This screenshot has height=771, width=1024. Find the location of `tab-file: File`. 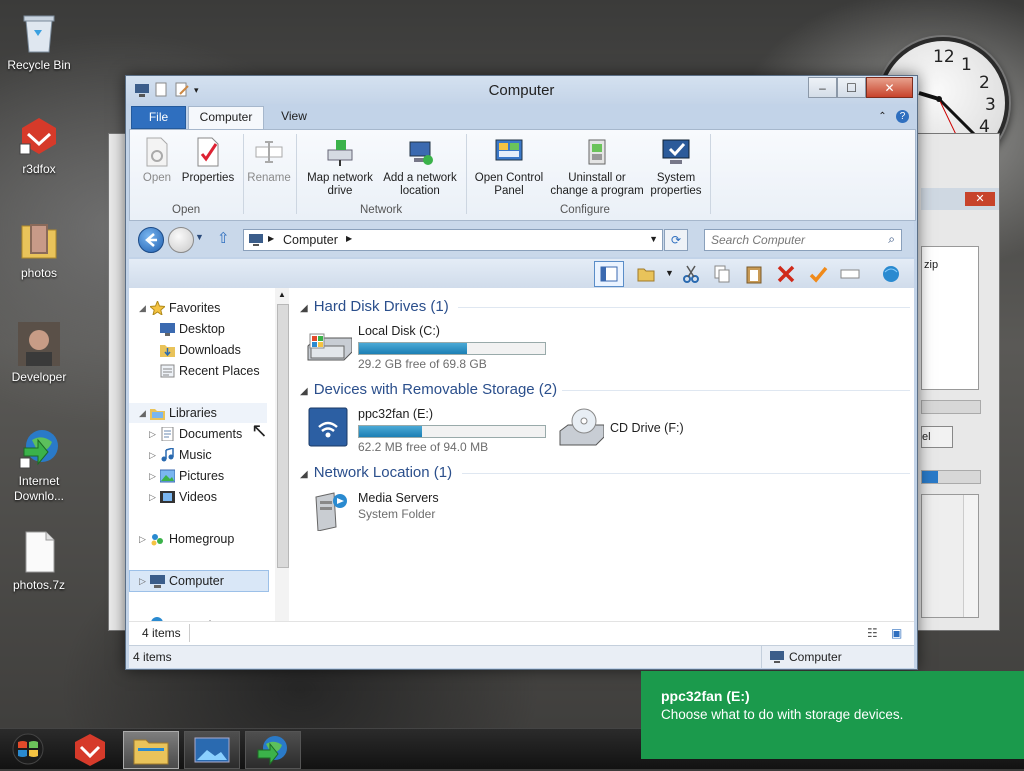

tab-file: File is located at coordinates (158, 117).